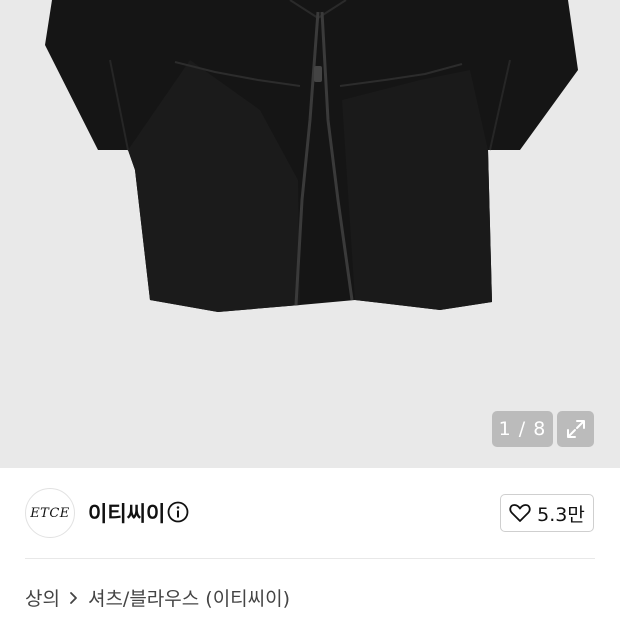 Image resolution: width=620 pixels, height=620 pixels. Describe the element at coordinates (126, 513) in the screenshot. I see `brand-name: 이티씨이` at that location.